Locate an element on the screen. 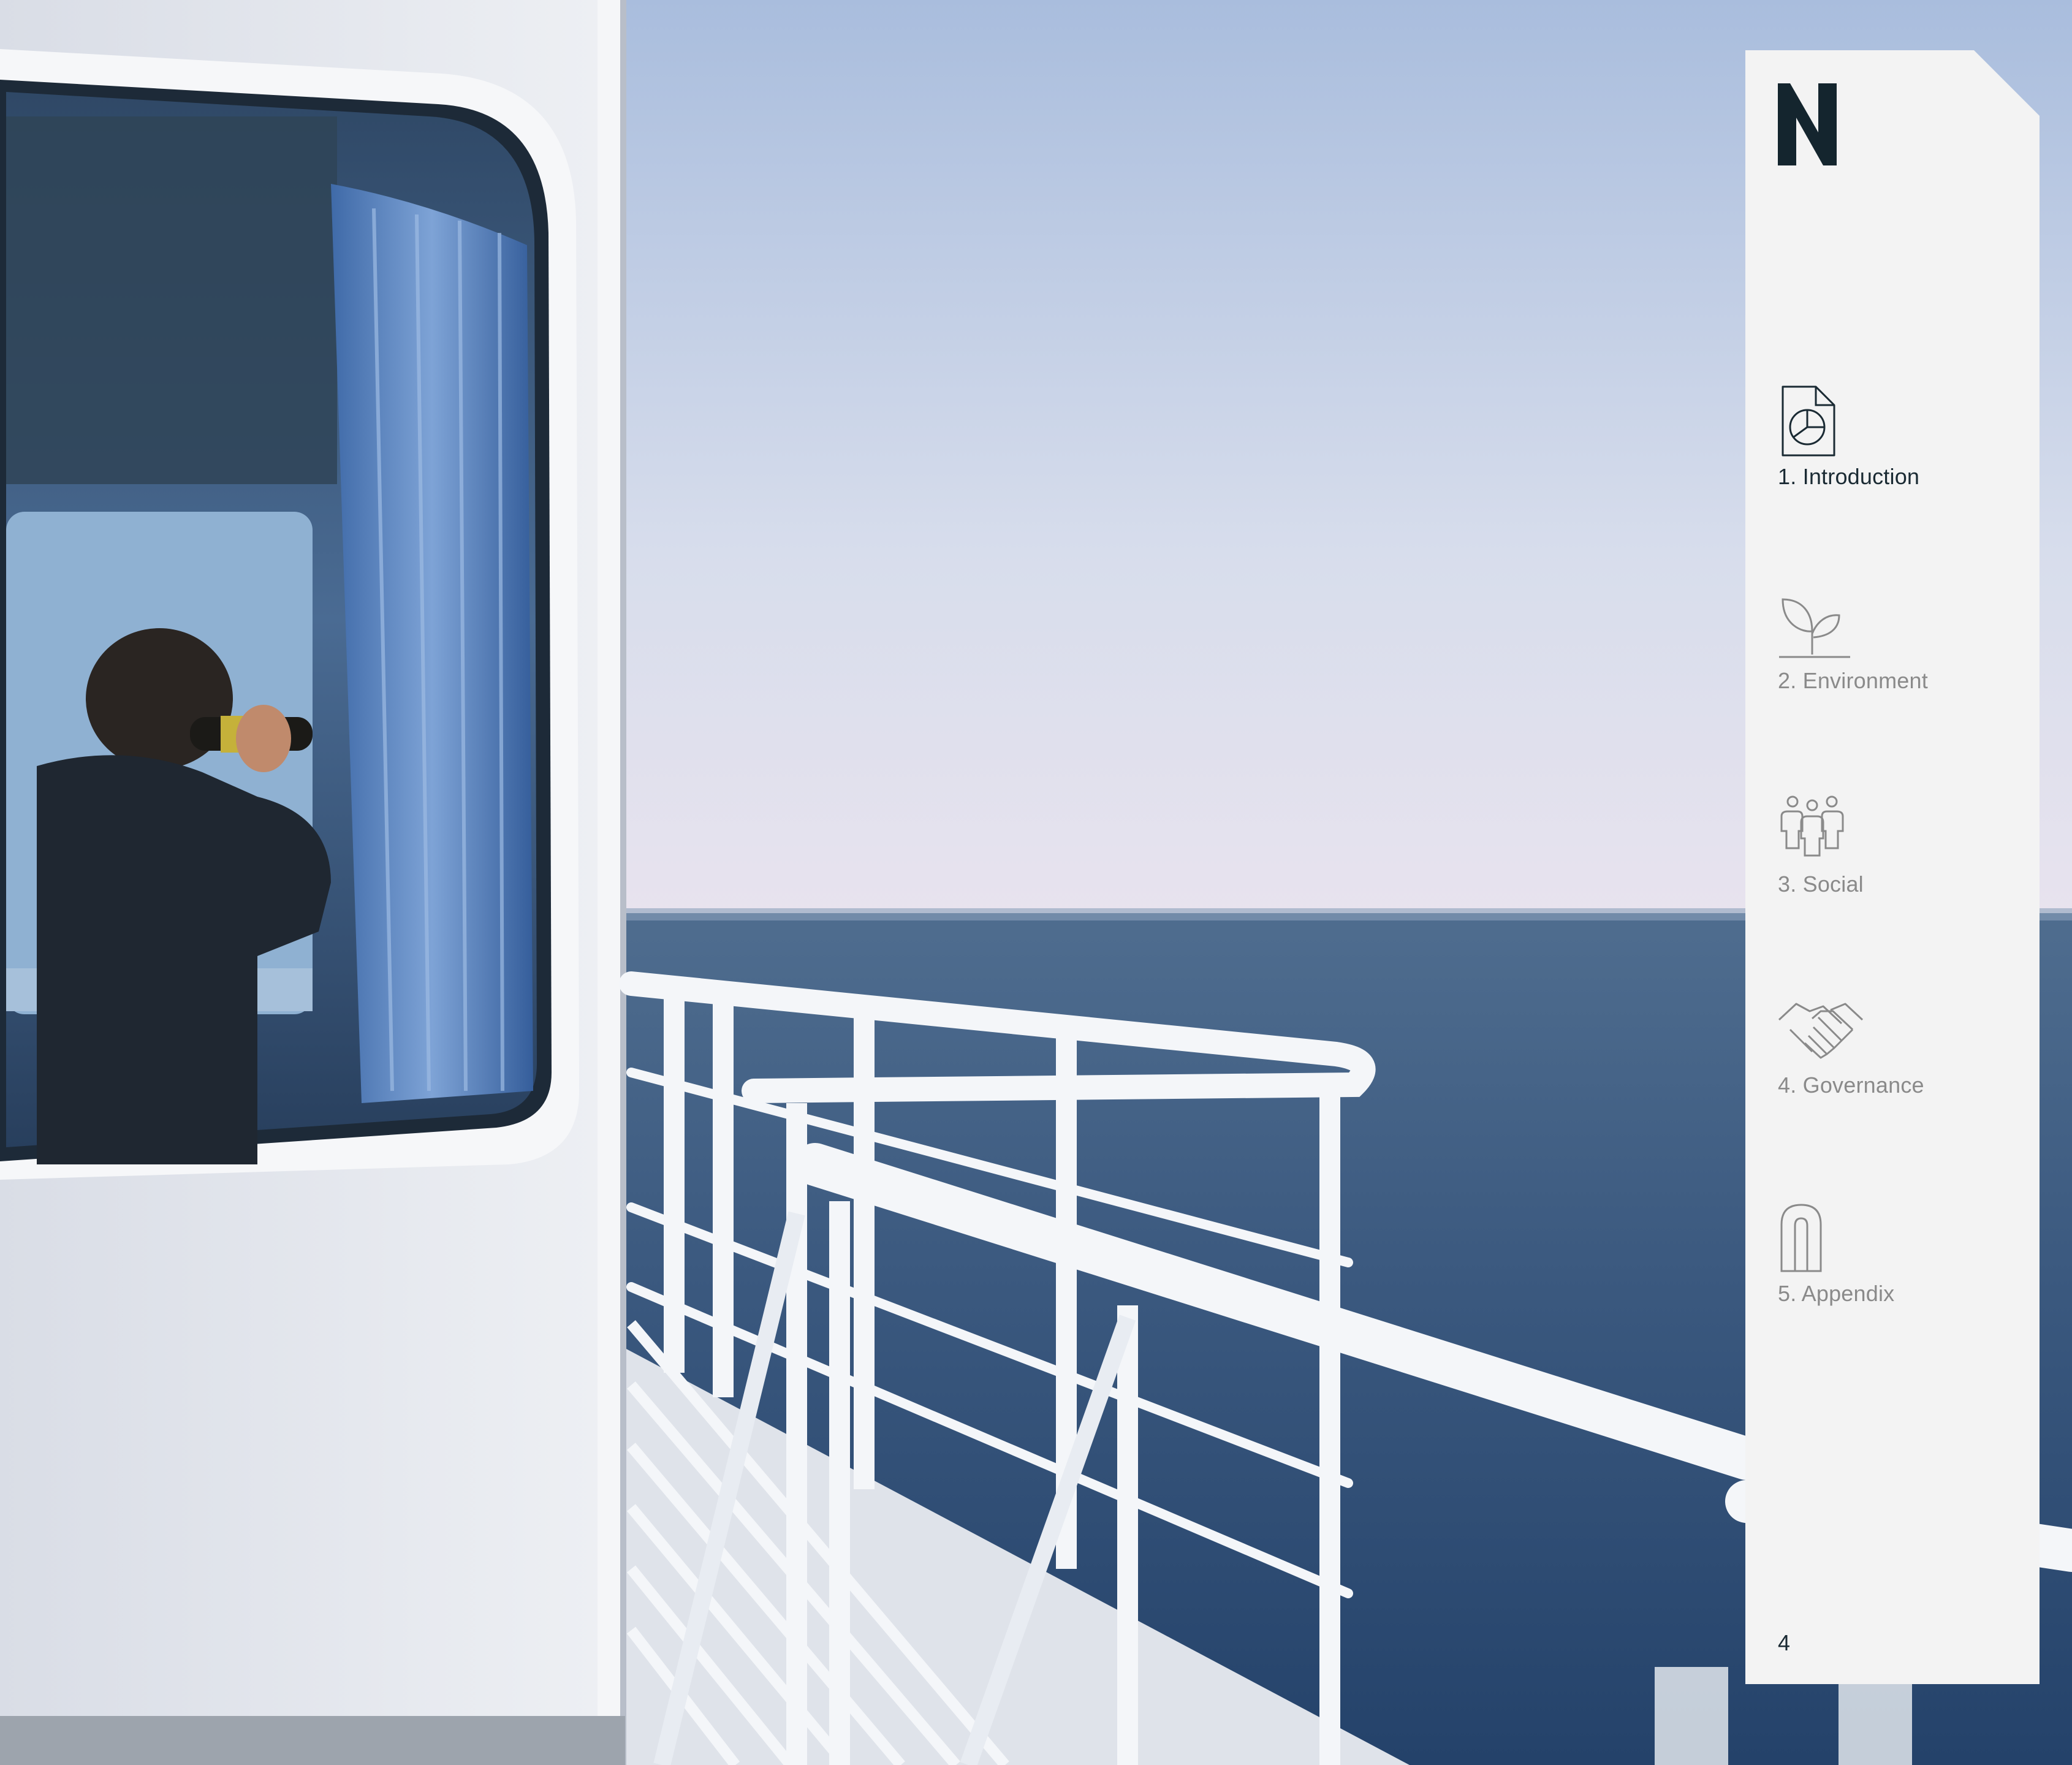 The width and height of the screenshot is (2072, 1765). people-group-icon is located at coordinates (1814, 828).